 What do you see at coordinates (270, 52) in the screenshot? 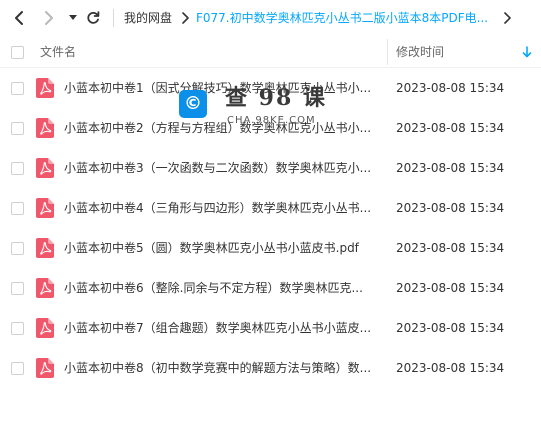
I see `file-list-header: 文件名 修改时间` at bounding box center [270, 52].